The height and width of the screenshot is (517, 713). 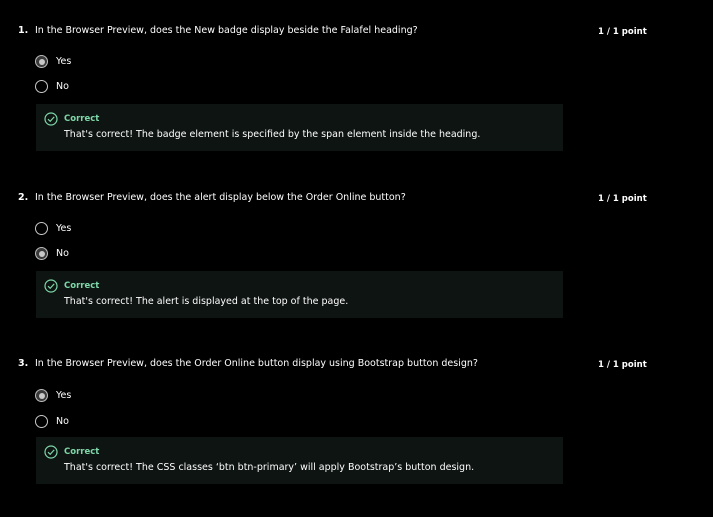 I want to click on question-number: 3., so click(x=23, y=363).